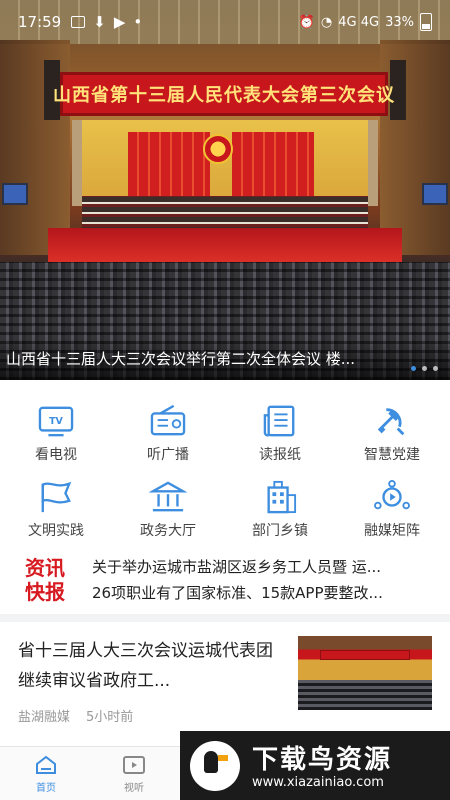 The height and width of the screenshot is (800, 450). What do you see at coordinates (44, 717) in the screenshot?
I see `article-source: 盐湖融媒` at bounding box center [44, 717].